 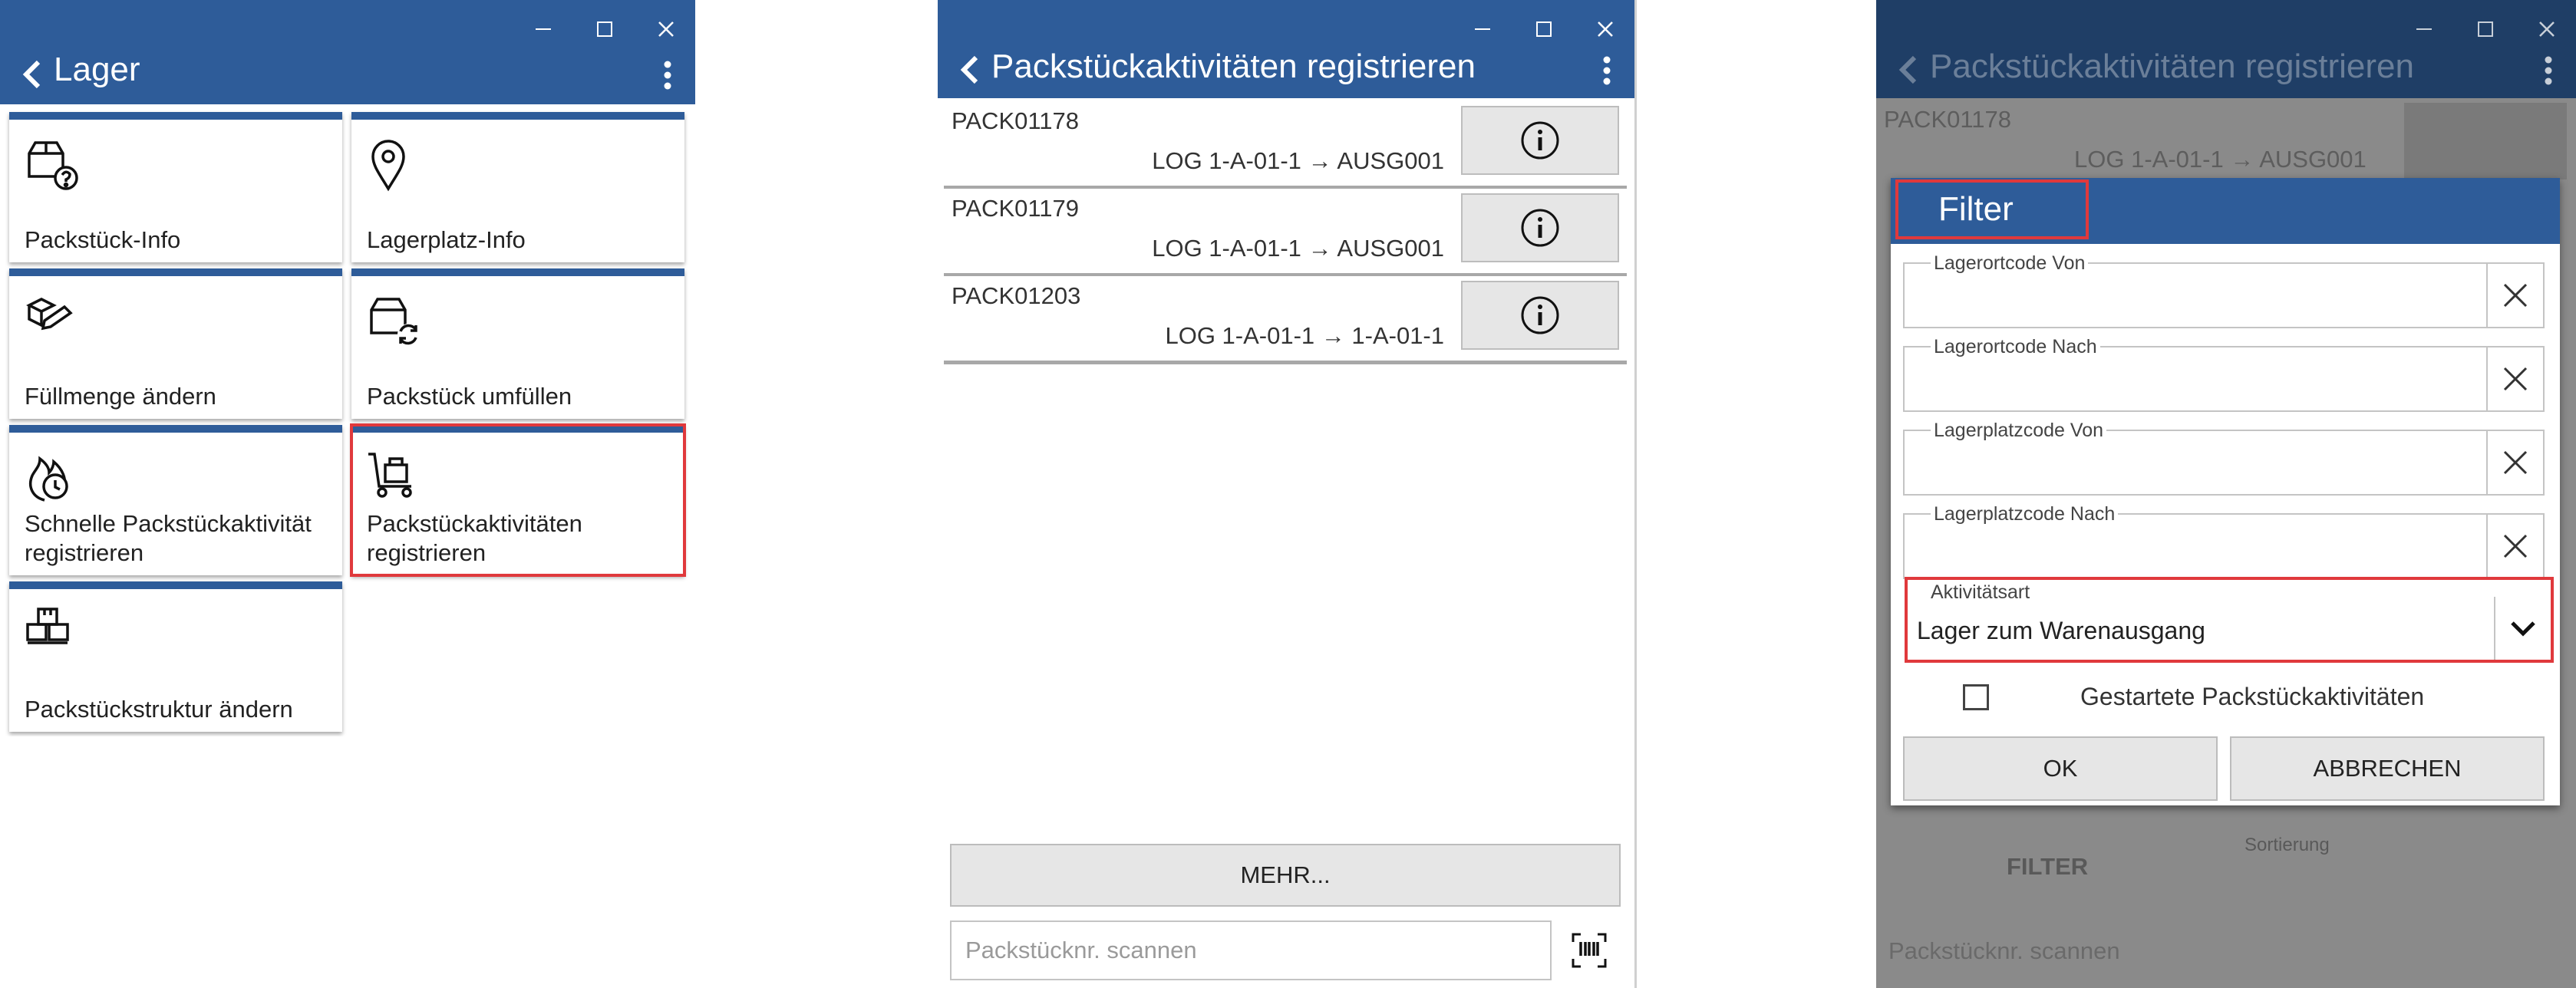 I want to click on package-refresh-icon, so click(x=394, y=320).